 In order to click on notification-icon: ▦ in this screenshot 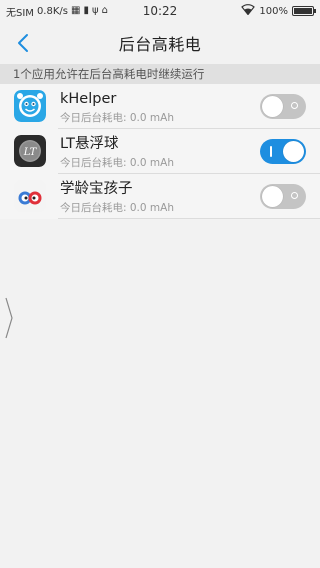, I will do `click(75, 10)`.